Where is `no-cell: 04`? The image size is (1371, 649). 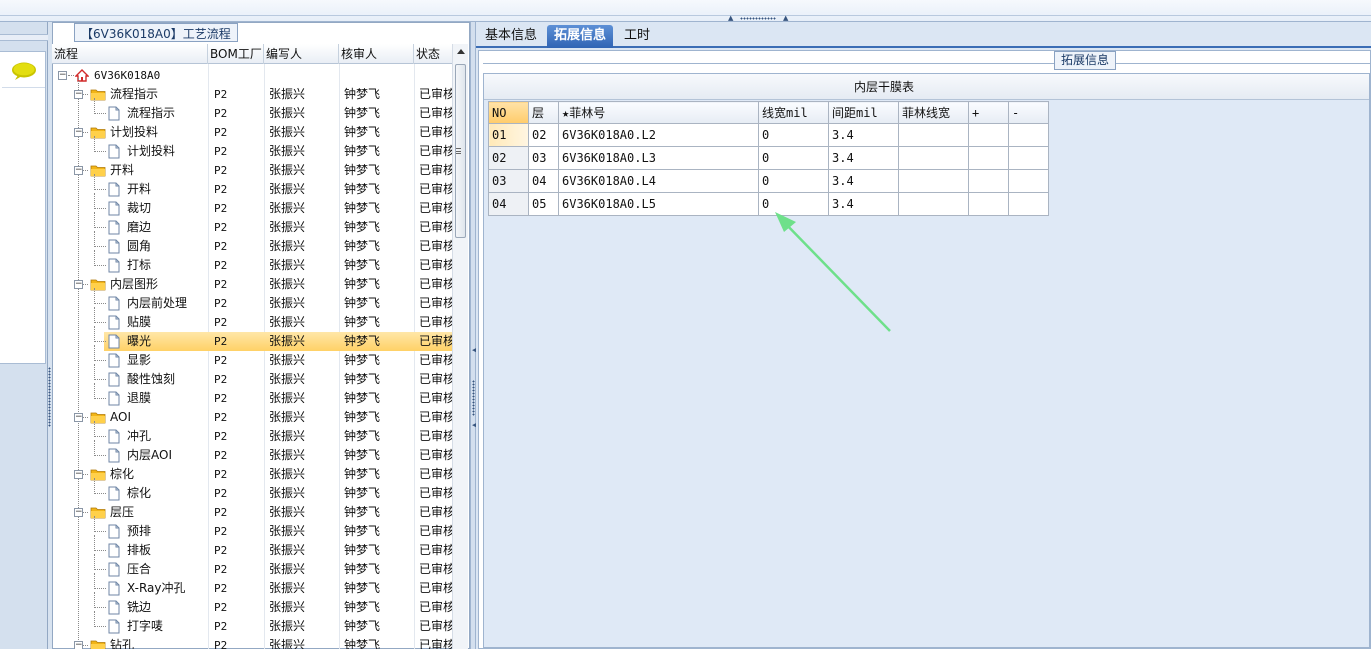 no-cell: 04 is located at coordinates (508, 204).